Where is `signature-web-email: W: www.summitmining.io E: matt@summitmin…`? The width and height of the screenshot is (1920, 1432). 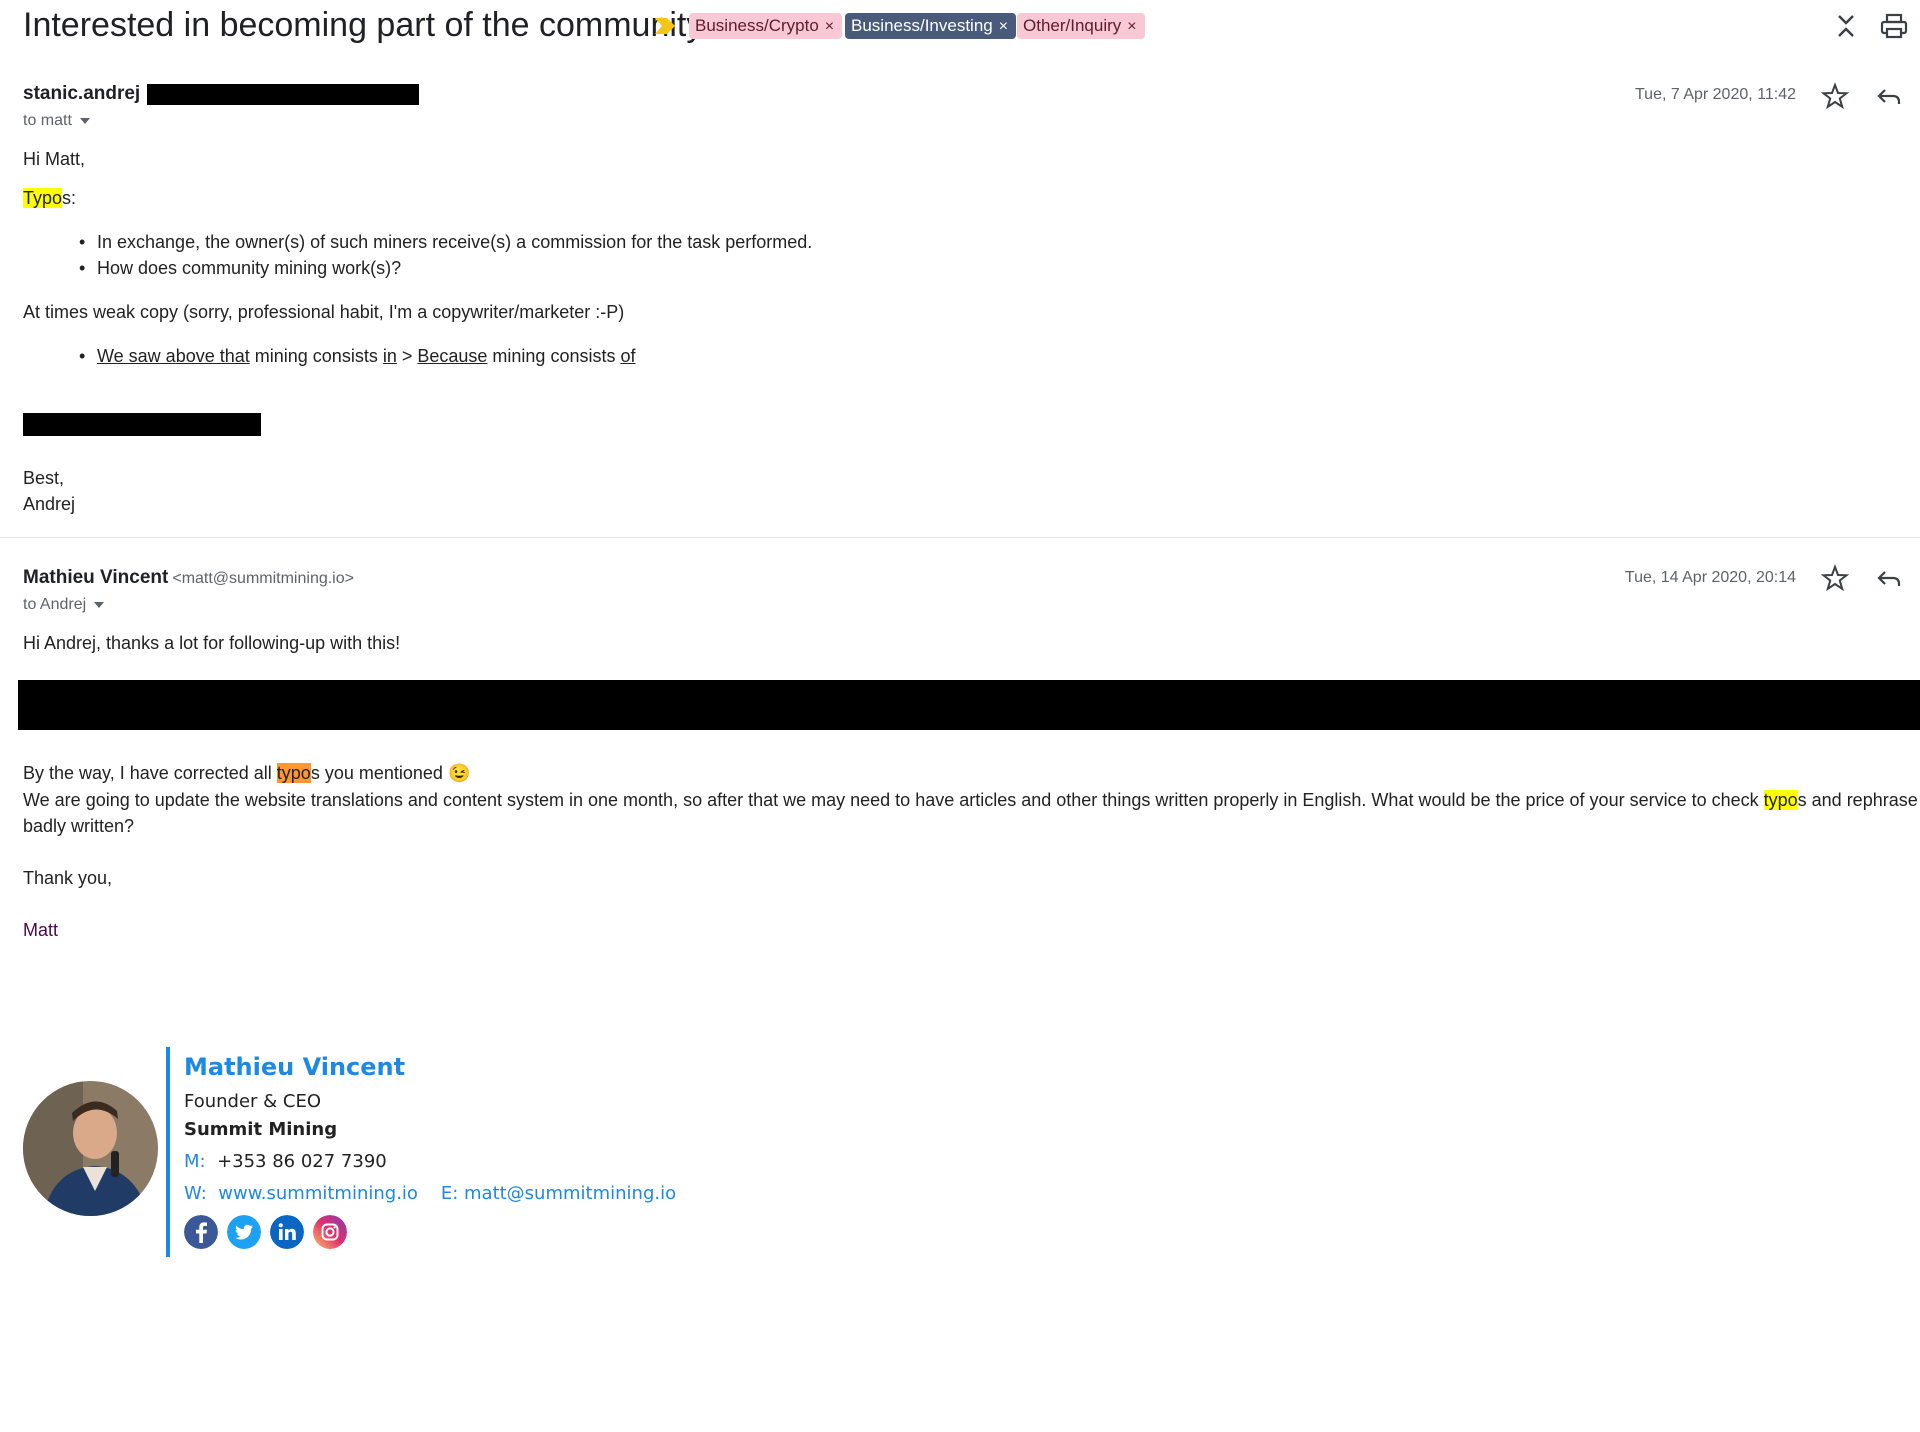 signature-web-email: W: www.summitmining.io E: matt@summitmin… is located at coordinates (430, 1193).